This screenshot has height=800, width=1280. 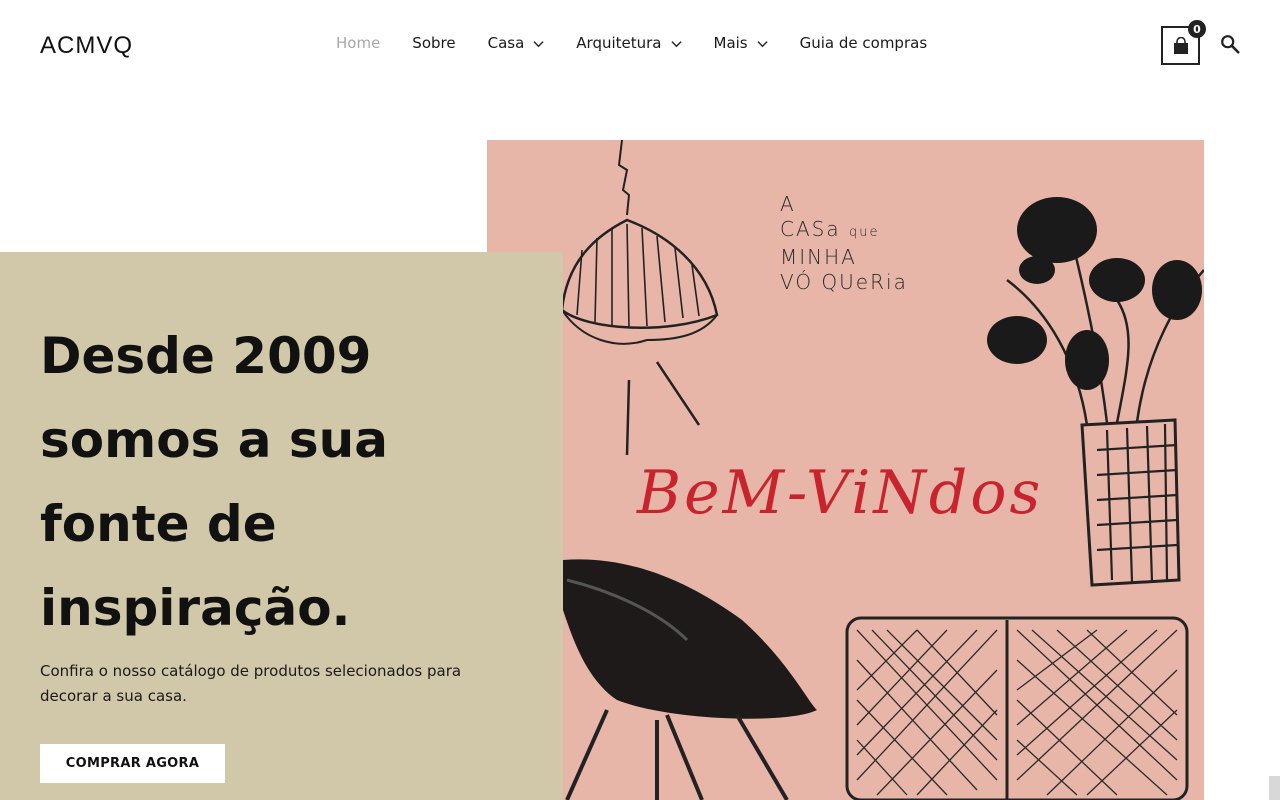 What do you see at coordinates (506, 43) in the screenshot?
I see `nav-casa-label: Casa` at bounding box center [506, 43].